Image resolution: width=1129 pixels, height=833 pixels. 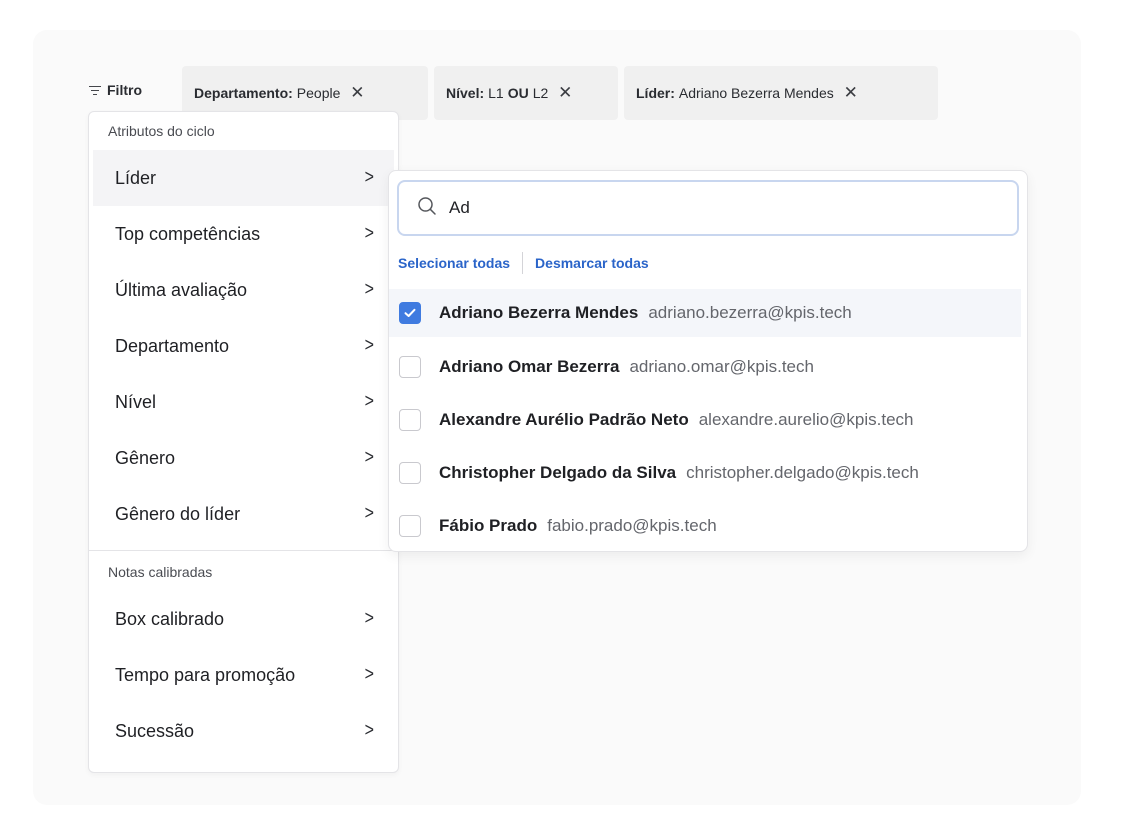 What do you see at coordinates (160, 572) in the screenshot?
I see `menu-section-title: Notas calibradas` at bounding box center [160, 572].